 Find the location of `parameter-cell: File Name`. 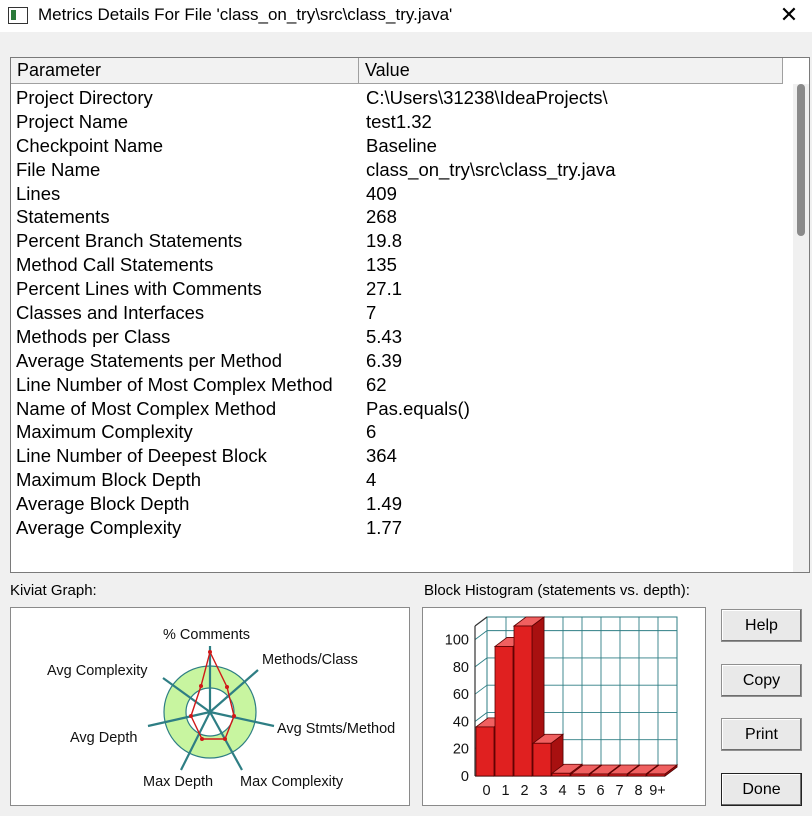

parameter-cell: File Name is located at coordinates (58, 169).